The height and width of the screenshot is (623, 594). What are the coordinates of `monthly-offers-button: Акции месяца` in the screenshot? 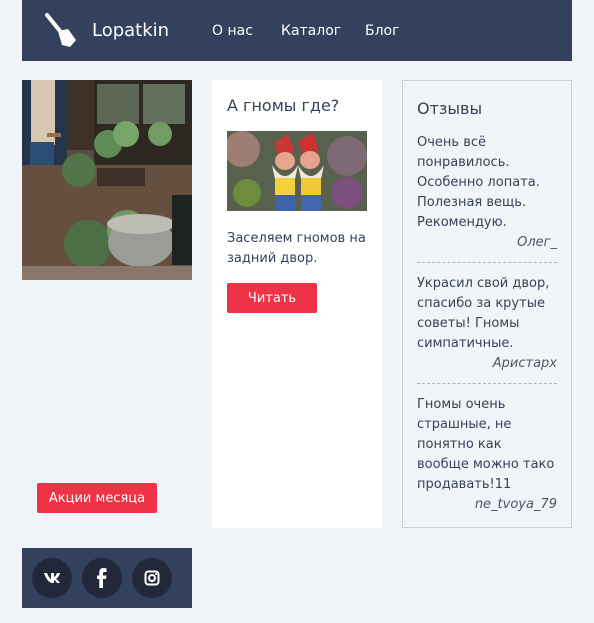 It's located at (97, 498).